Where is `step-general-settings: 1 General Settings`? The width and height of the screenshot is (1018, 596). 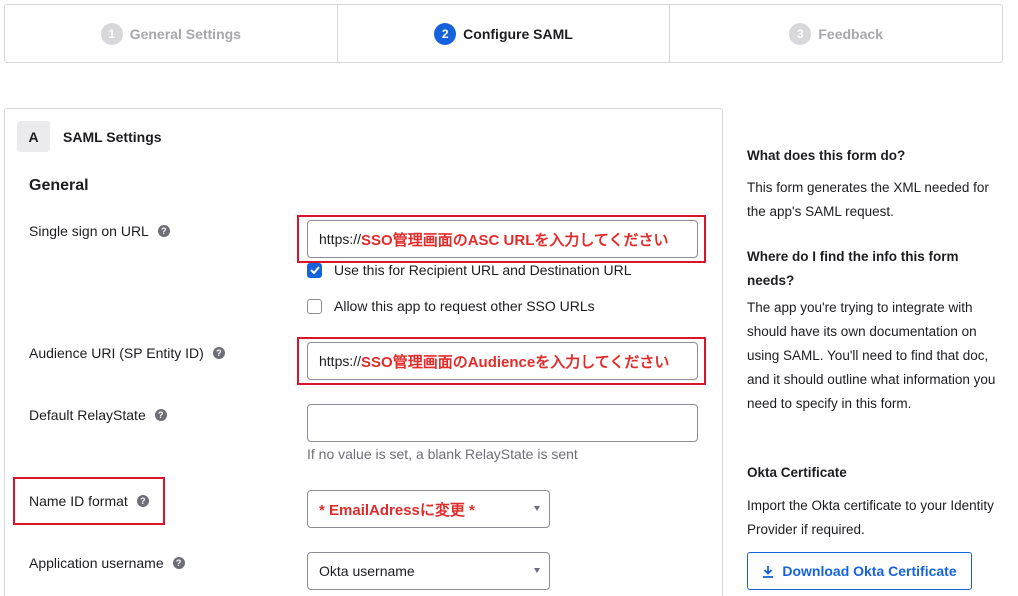 step-general-settings: 1 General Settings is located at coordinates (171, 33).